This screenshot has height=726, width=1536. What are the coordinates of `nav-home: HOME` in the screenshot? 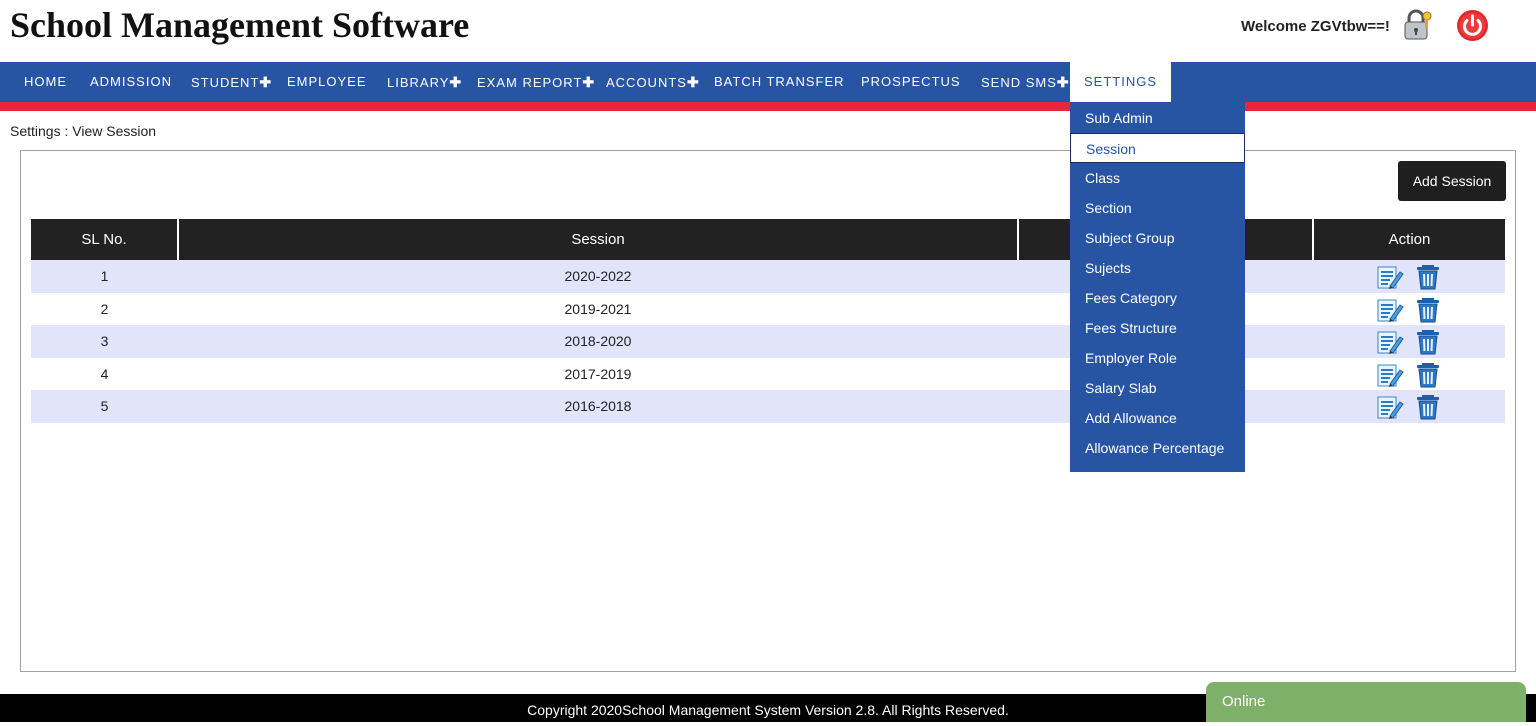 It's located at (45, 82).